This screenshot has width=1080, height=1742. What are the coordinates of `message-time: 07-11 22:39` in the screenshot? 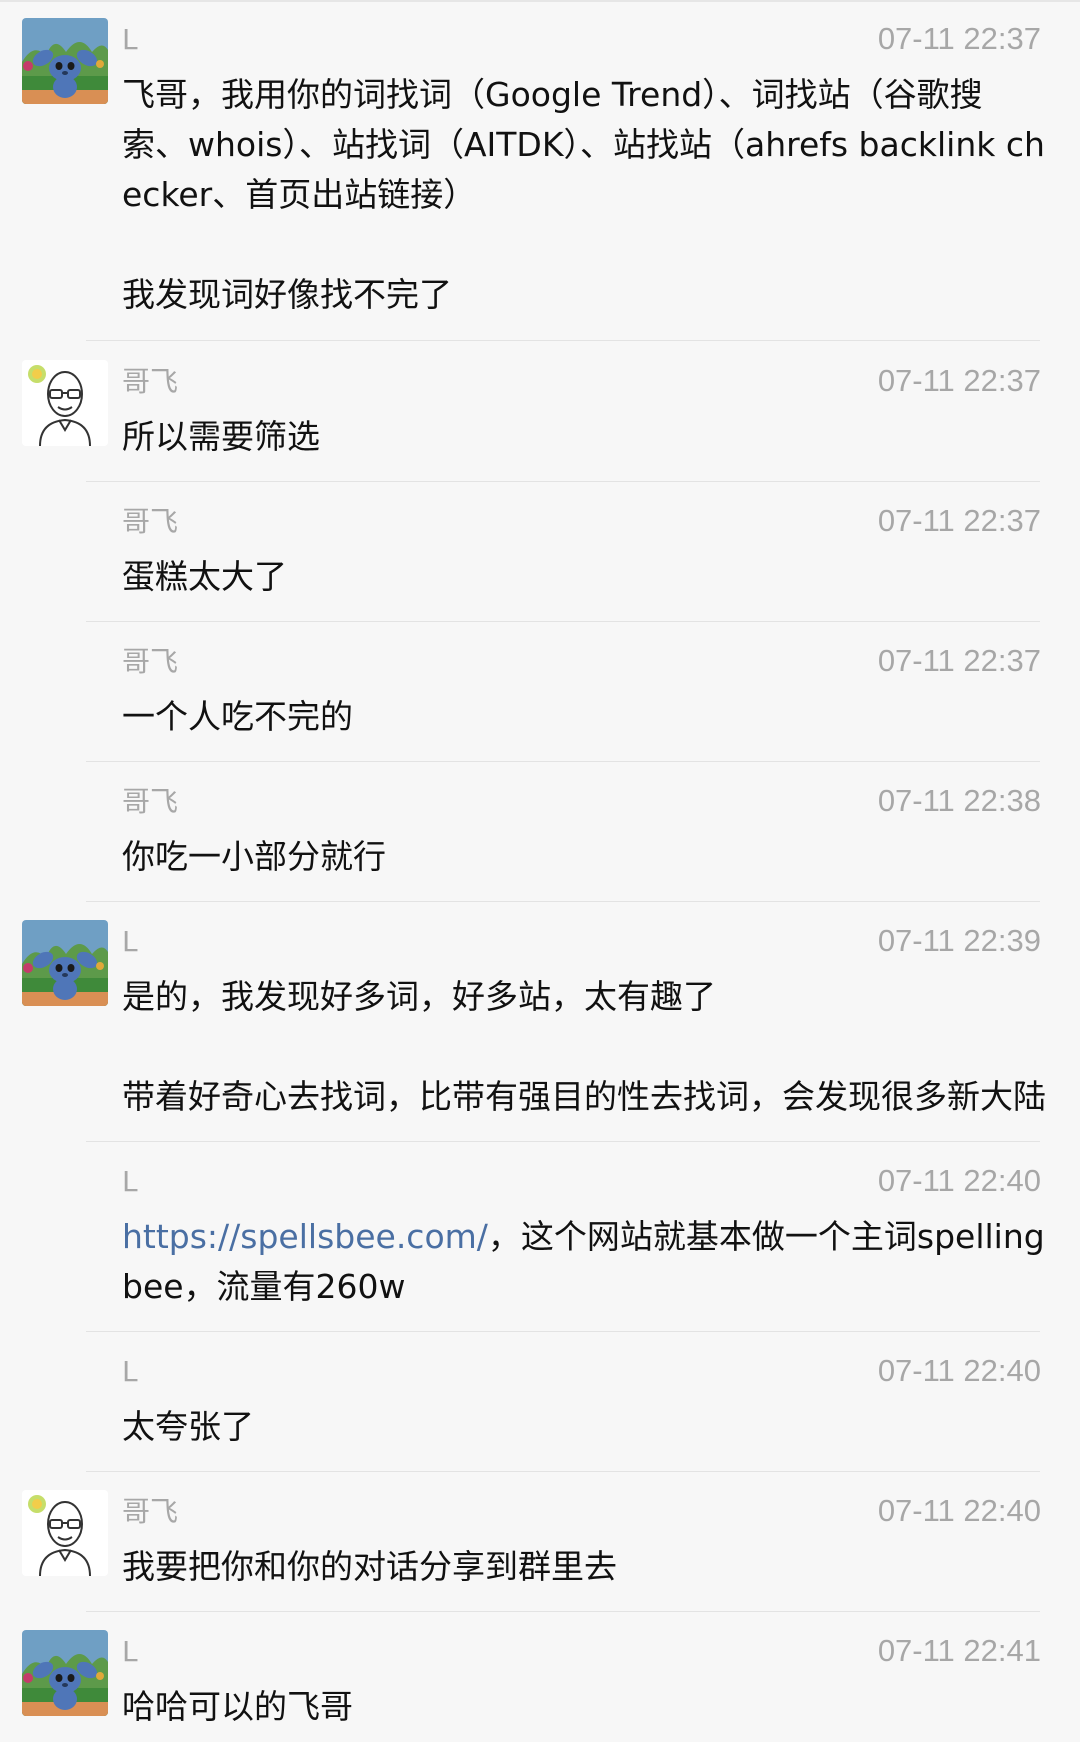 It's located at (959, 940).